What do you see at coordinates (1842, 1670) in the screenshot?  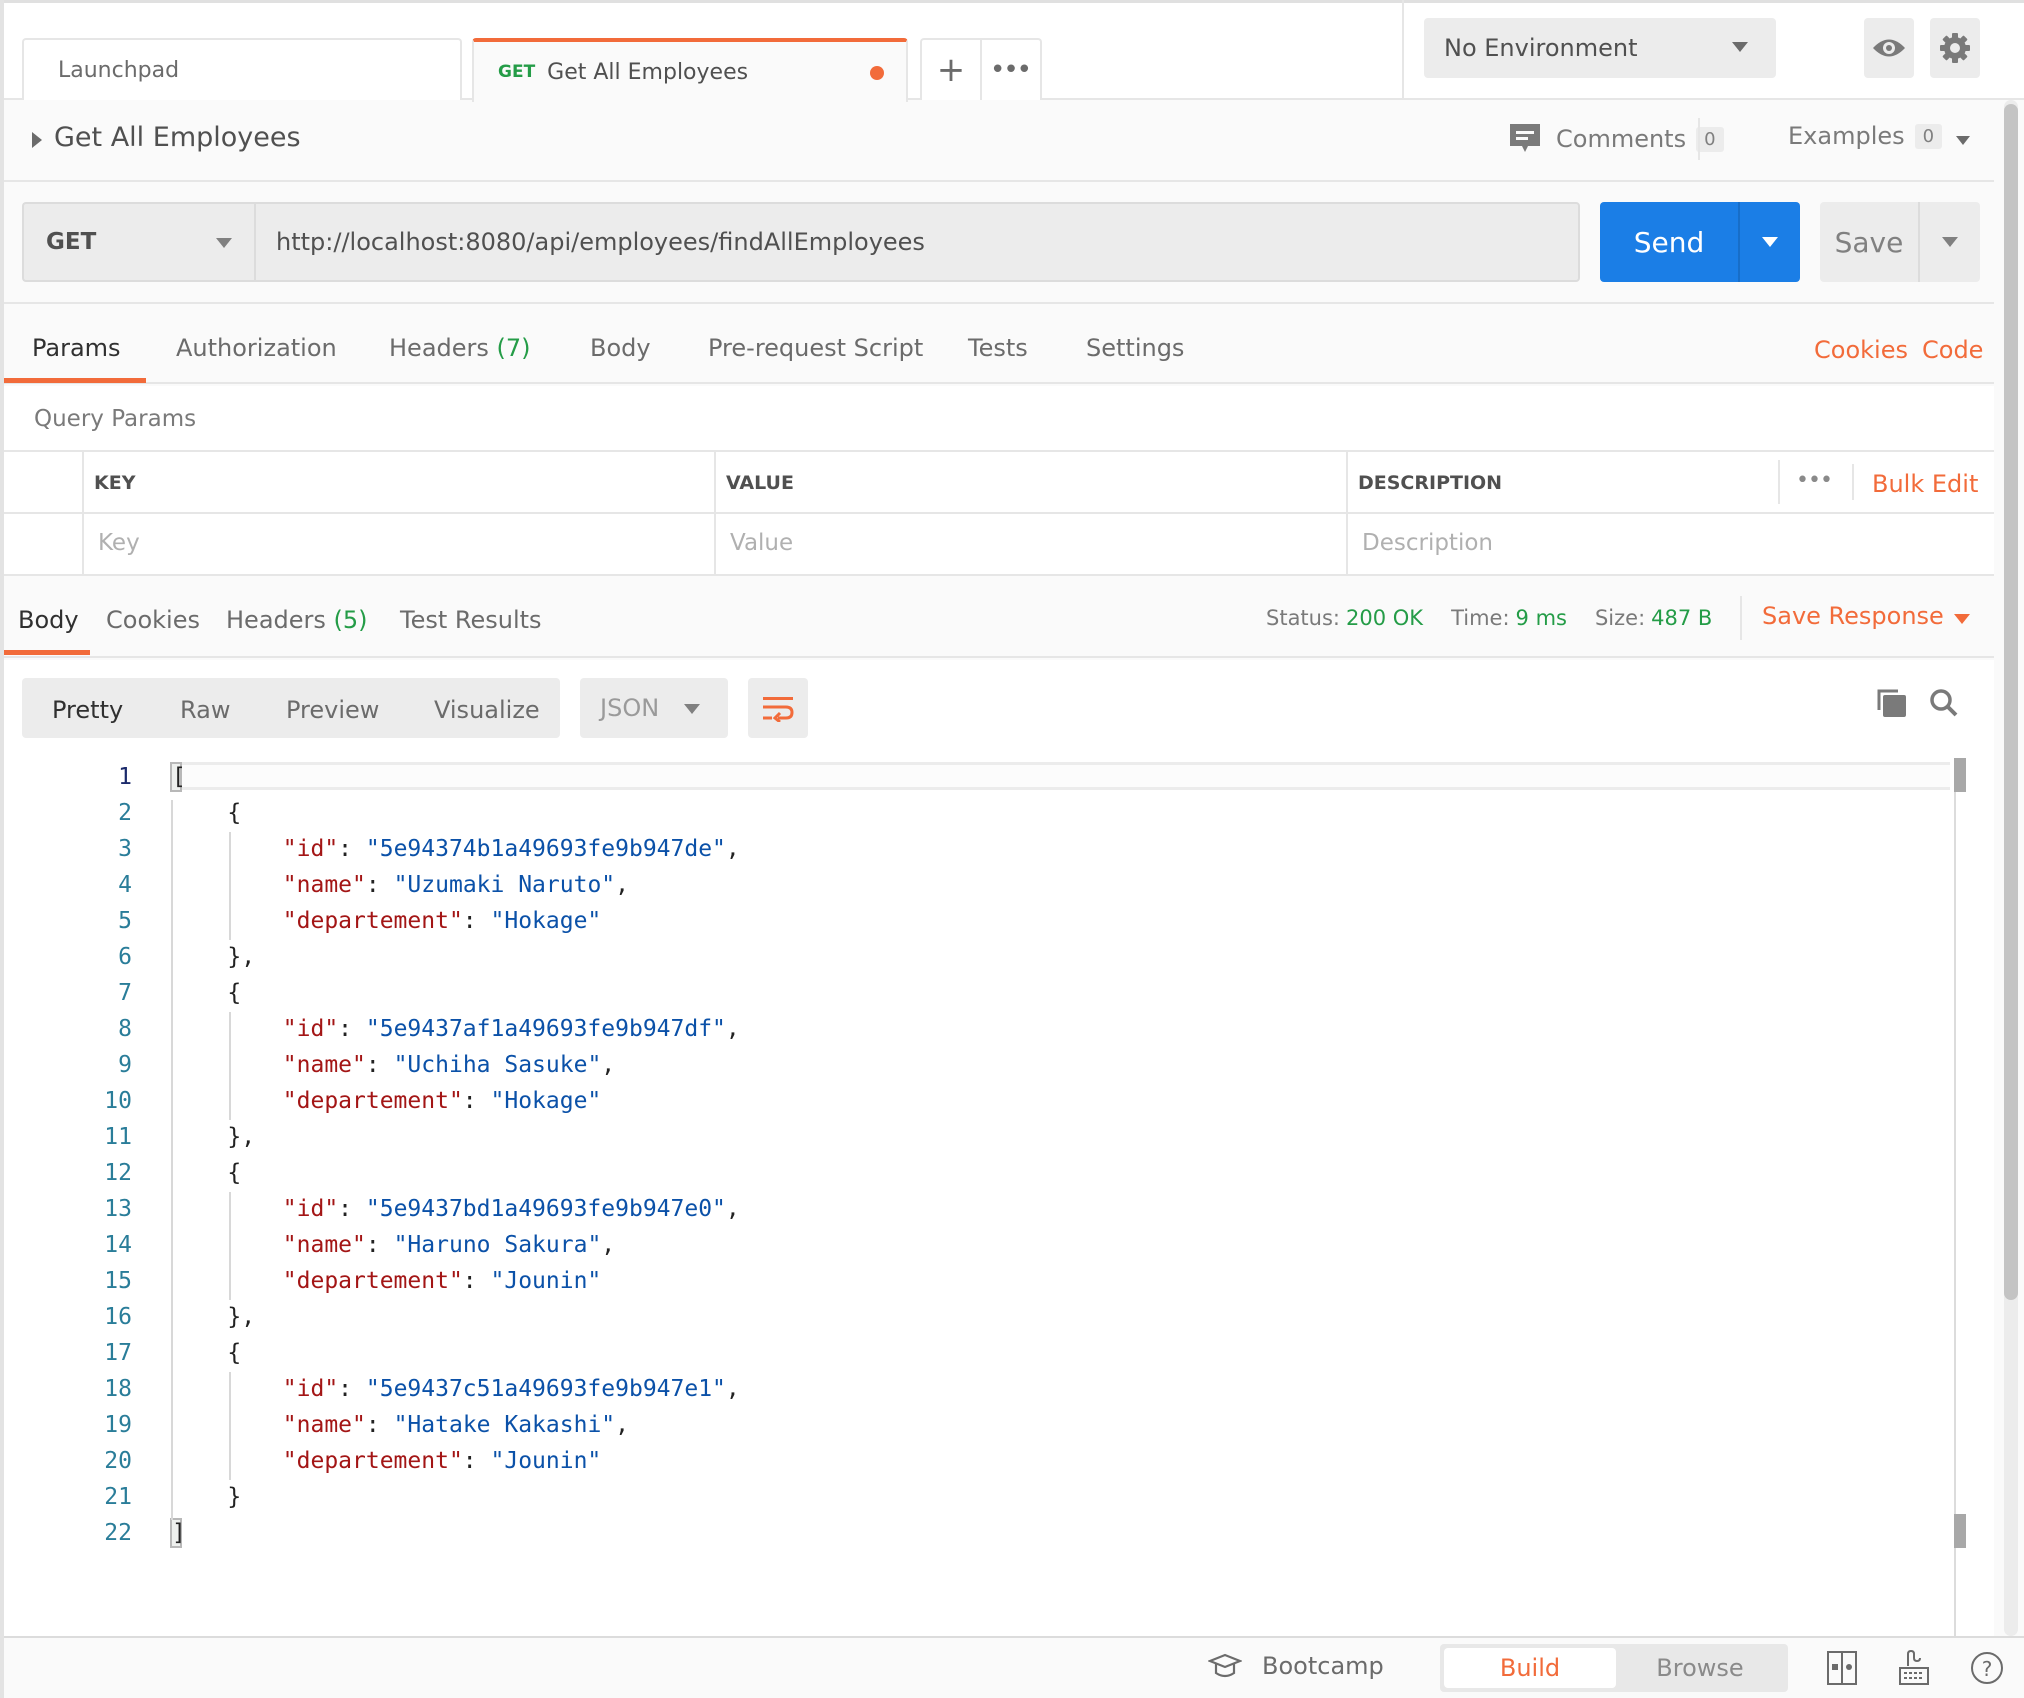 I see `two-pane-view-icon` at bounding box center [1842, 1670].